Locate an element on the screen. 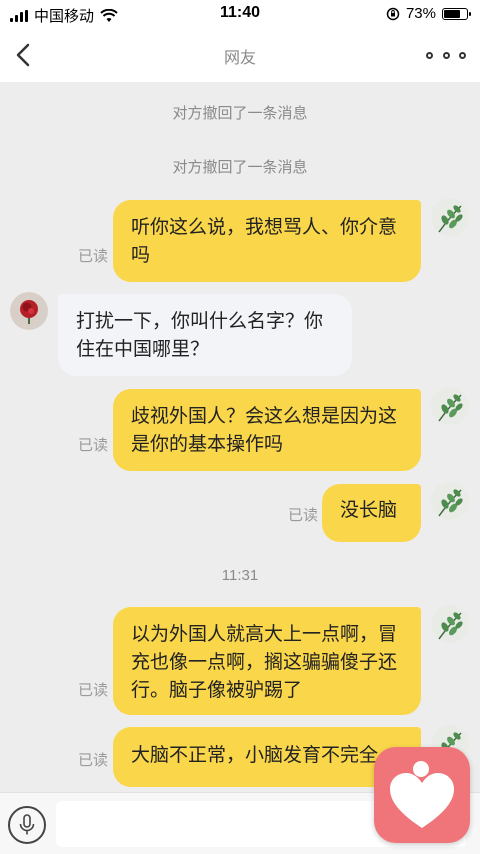 Image resolution: width=480 pixels, height=854 pixels. battery-percent: 73% is located at coordinates (420, 13).